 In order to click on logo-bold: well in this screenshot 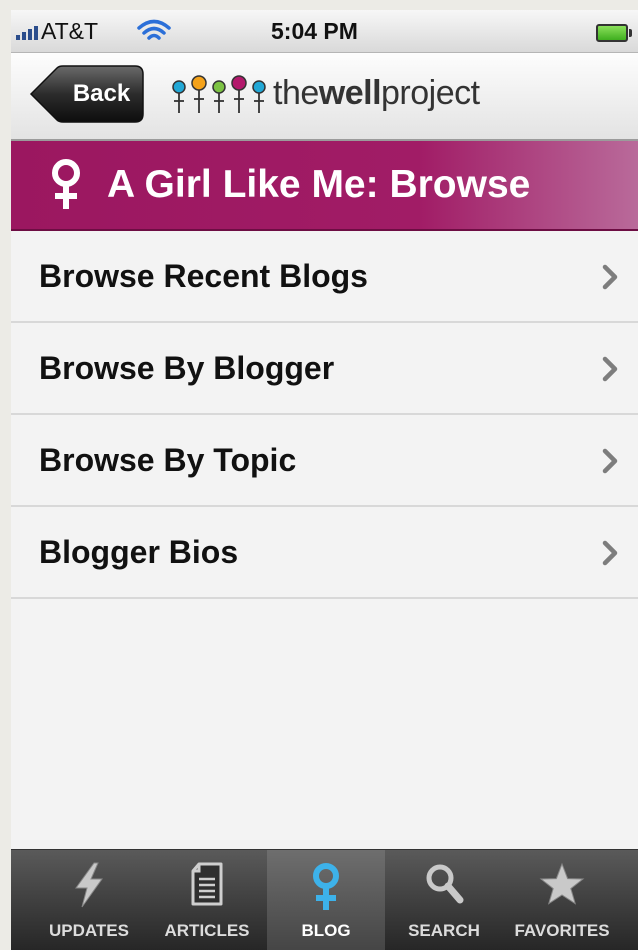, I will do `click(350, 93)`.